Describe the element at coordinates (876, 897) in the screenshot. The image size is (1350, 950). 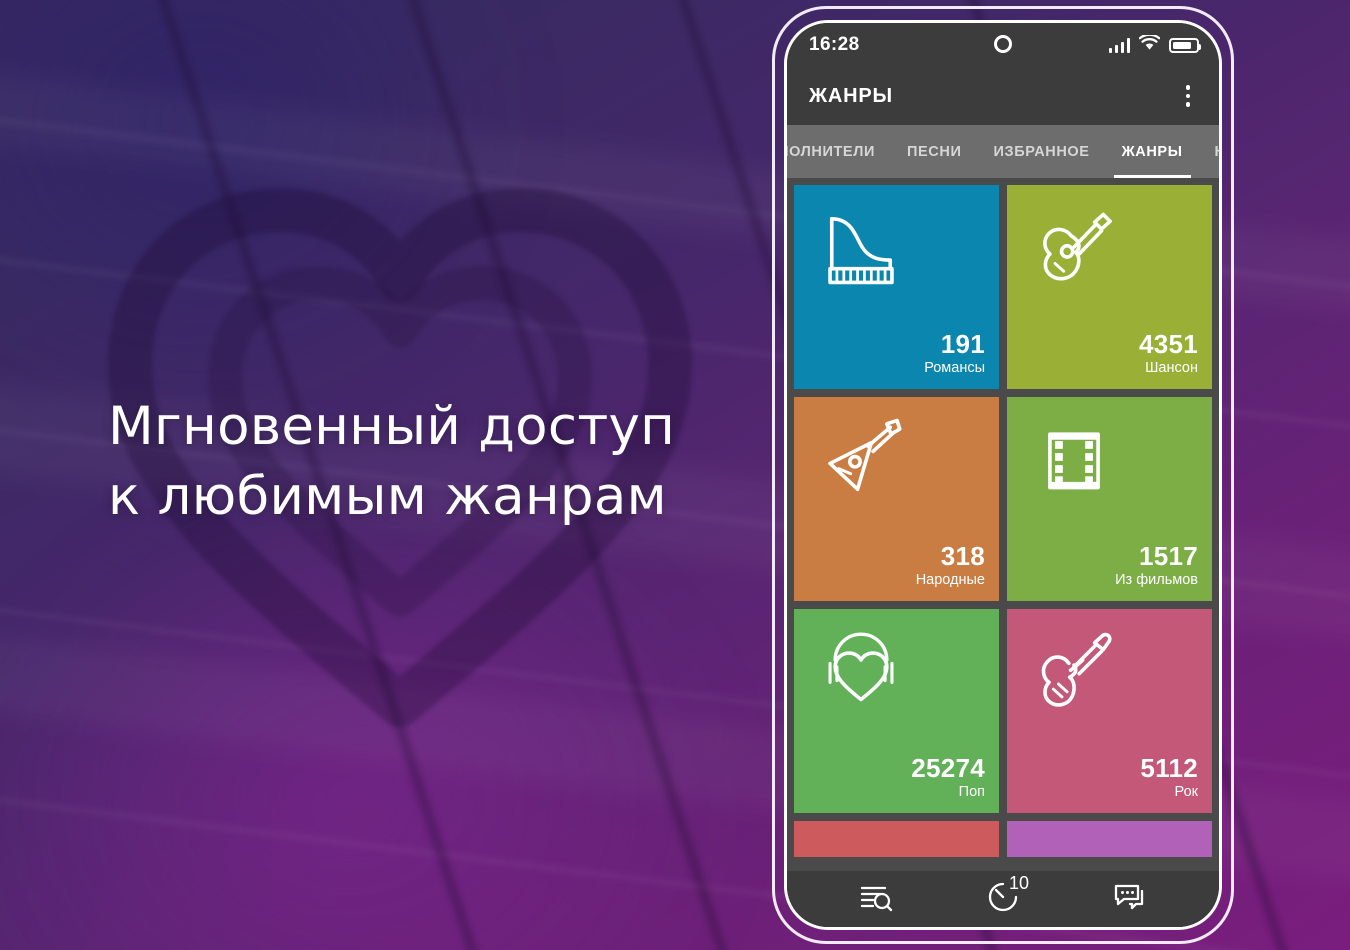
I see `search-list-icon` at that location.